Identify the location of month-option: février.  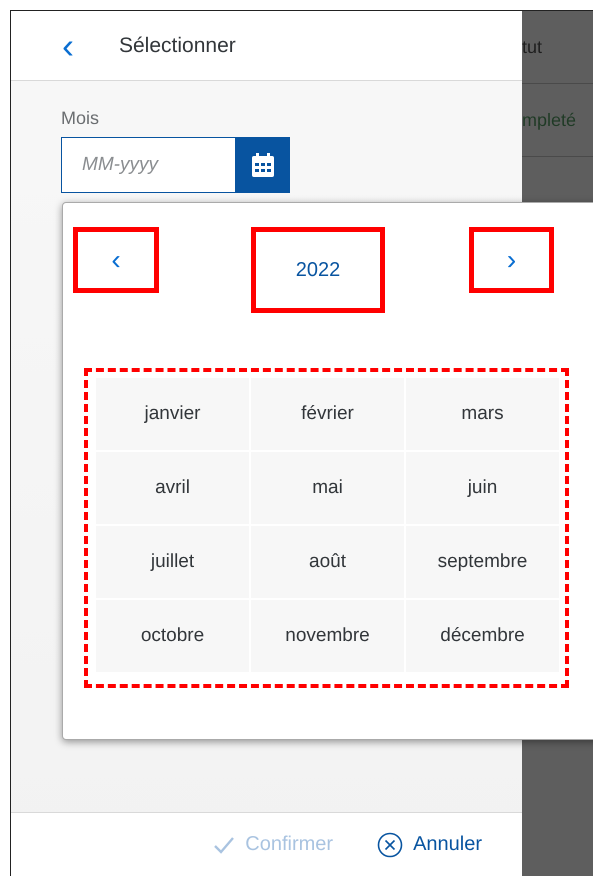
(327, 414).